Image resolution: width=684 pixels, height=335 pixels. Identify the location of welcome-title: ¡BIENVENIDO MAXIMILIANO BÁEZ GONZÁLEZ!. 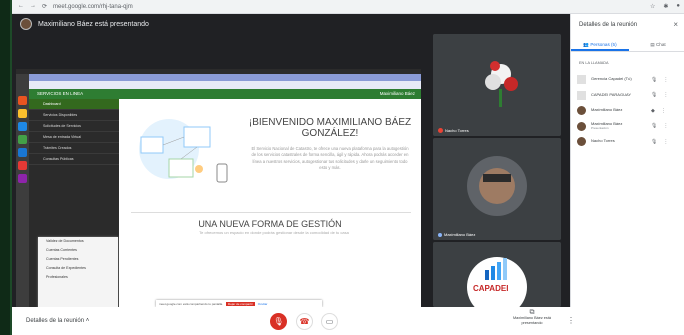
(330, 128).